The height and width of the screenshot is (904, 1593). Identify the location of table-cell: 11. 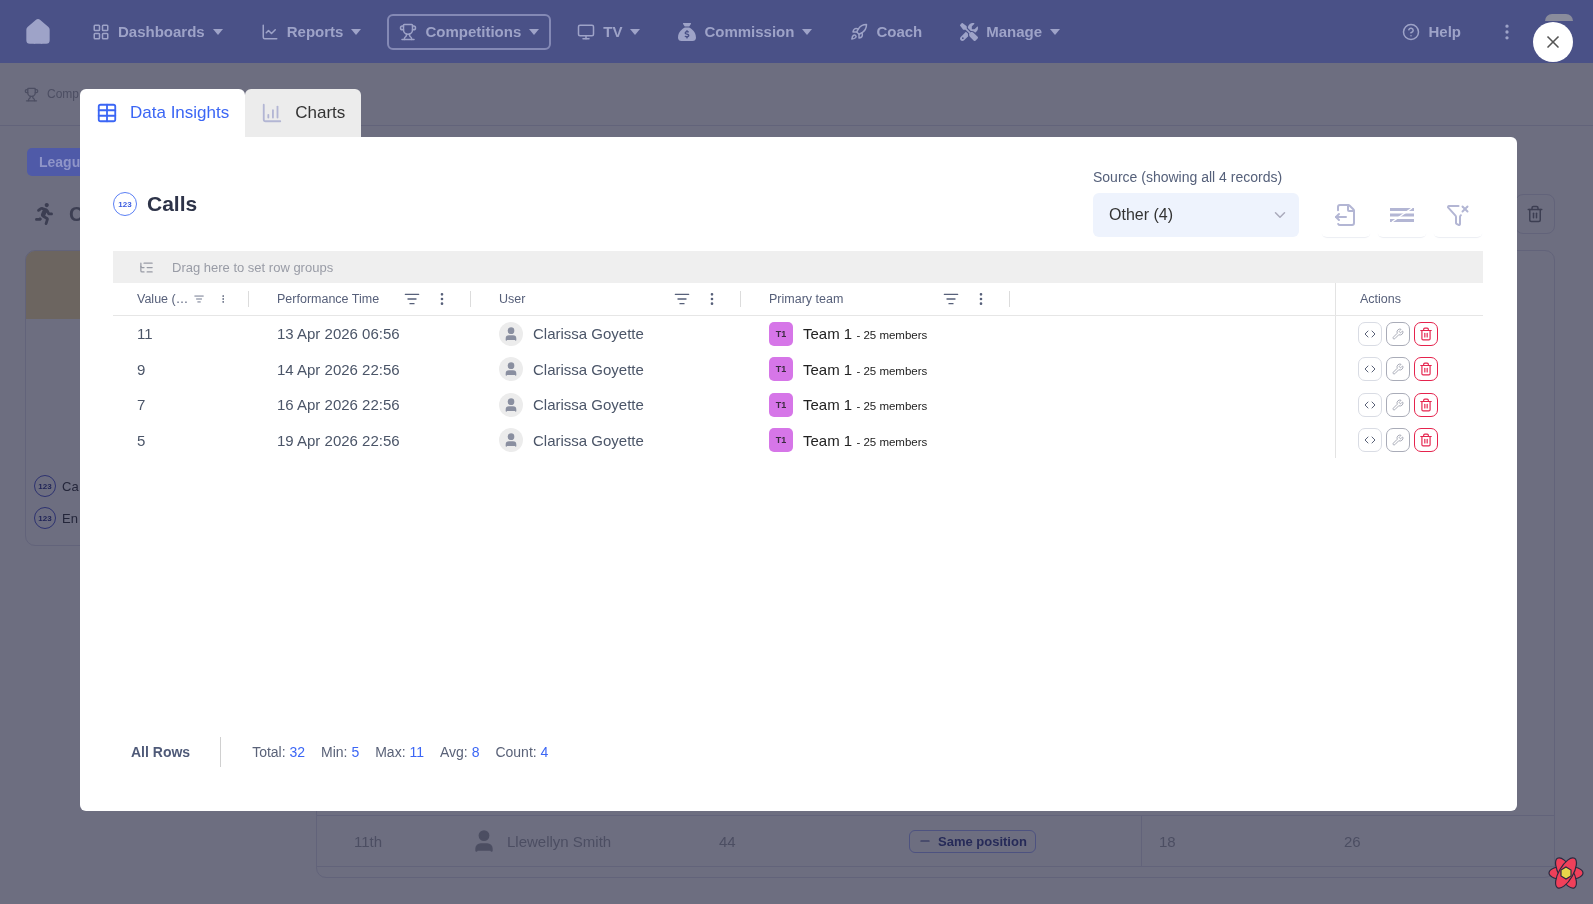
(145, 334).